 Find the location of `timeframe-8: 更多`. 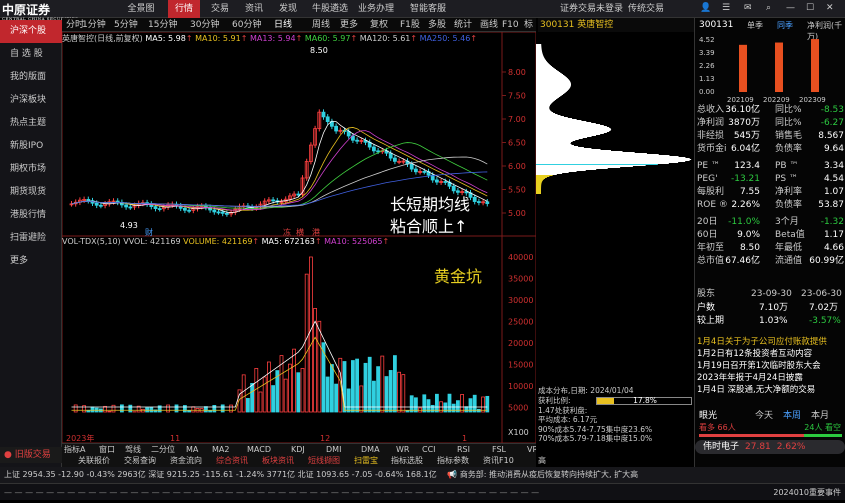

timeframe-8: 更多 is located at coordinates (349, 25).